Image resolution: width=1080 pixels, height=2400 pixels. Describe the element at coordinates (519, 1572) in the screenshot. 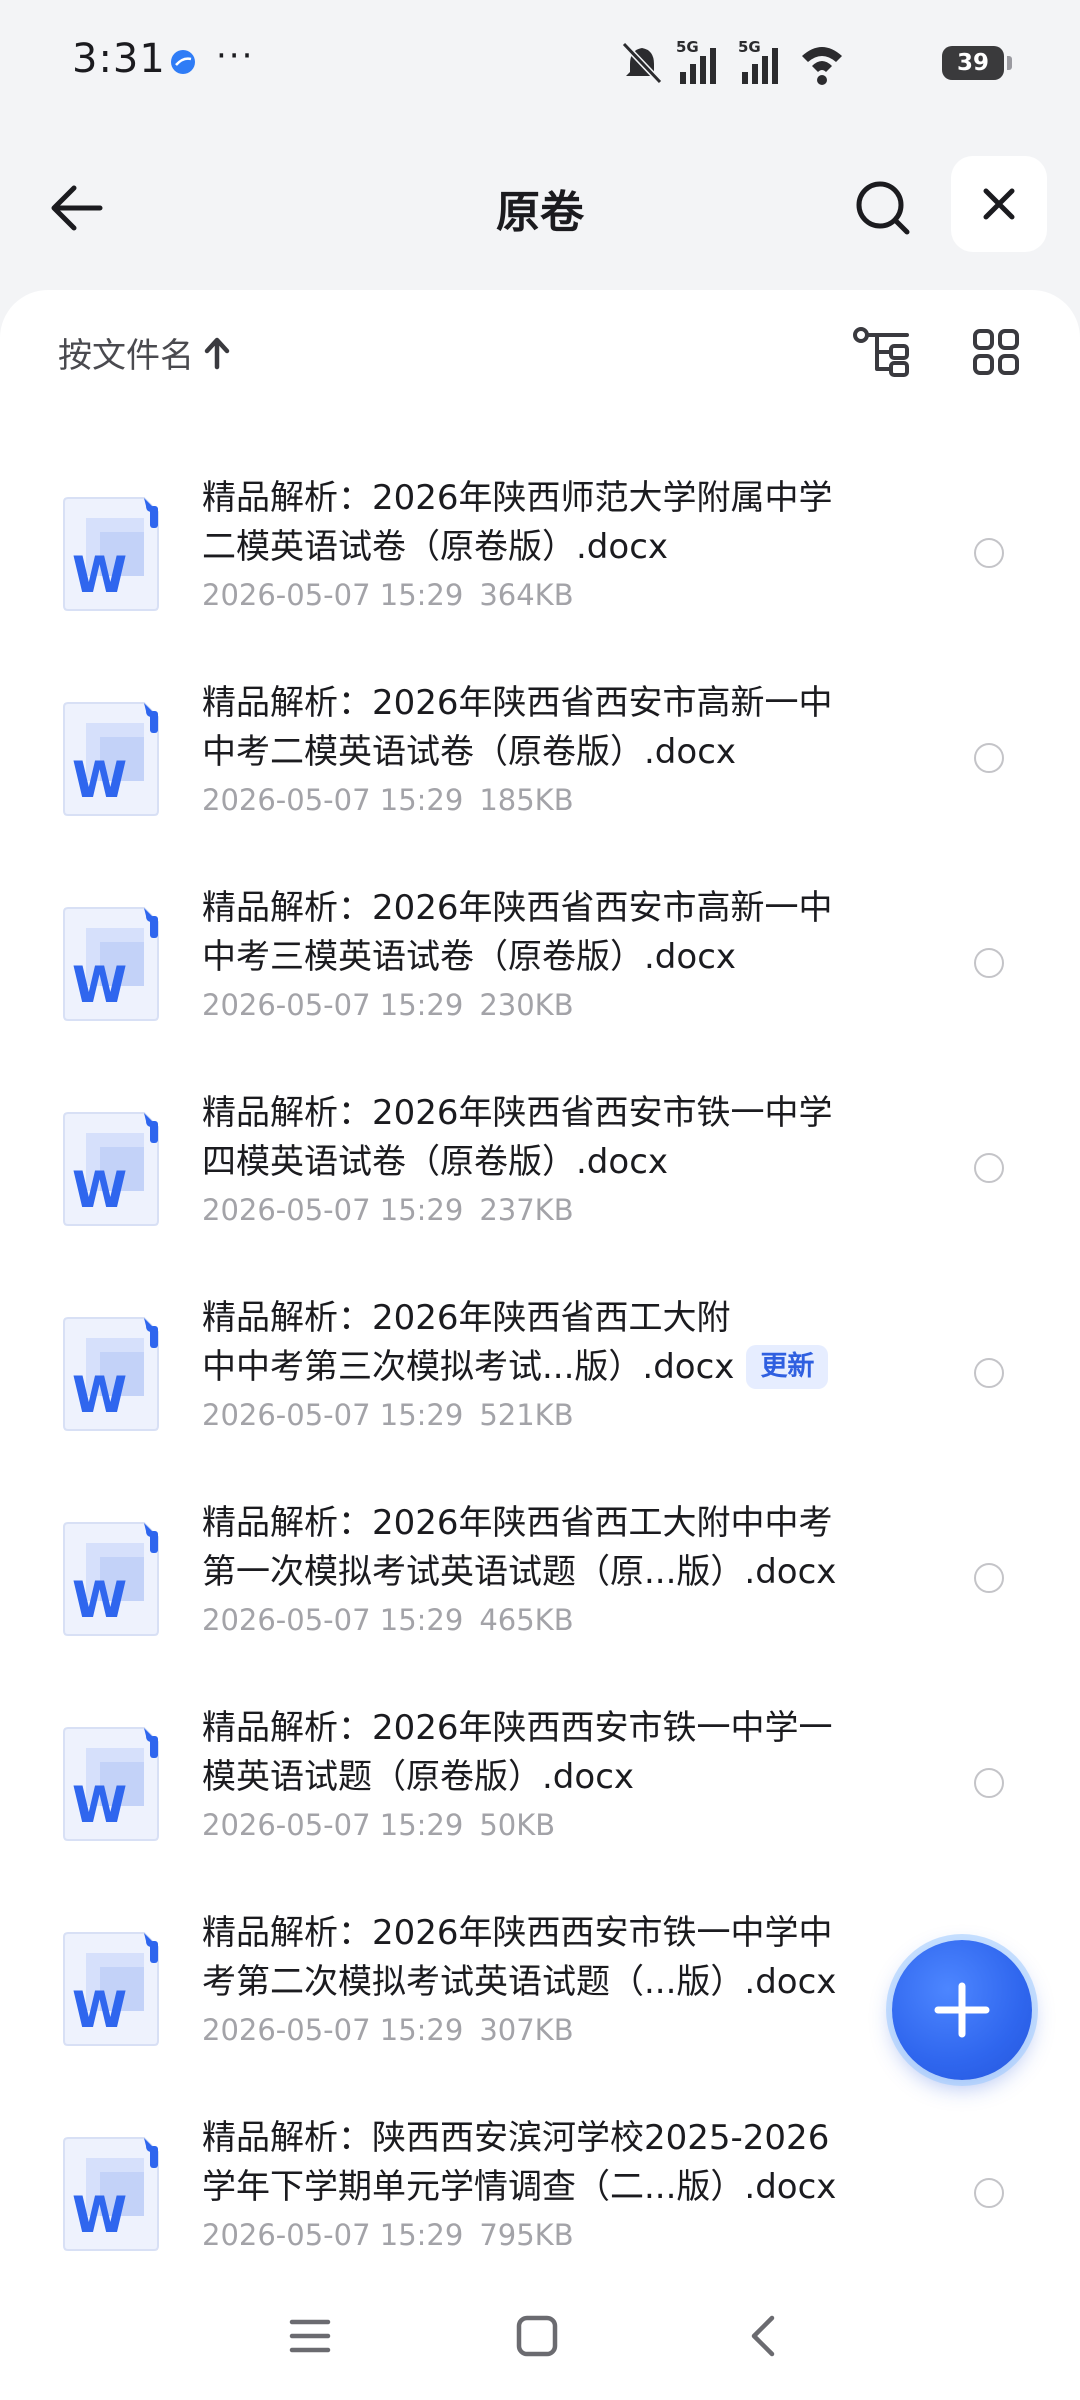

I see `file-name-line-2: 第一次模拟考试英语试题（原...版）.docx` at that location.